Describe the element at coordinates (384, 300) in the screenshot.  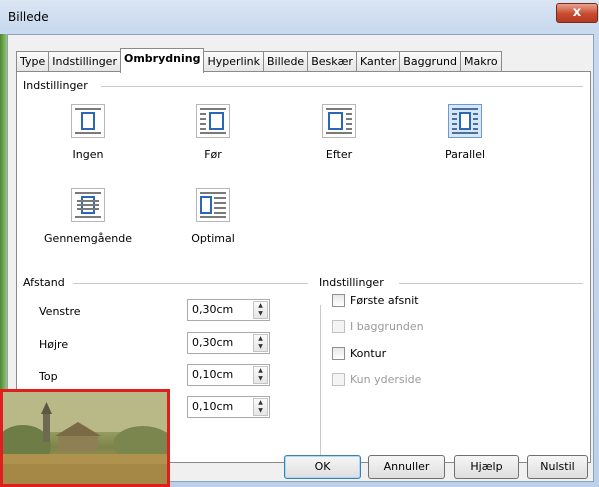
I see `checkbox-label: Første afsnit` at that location.